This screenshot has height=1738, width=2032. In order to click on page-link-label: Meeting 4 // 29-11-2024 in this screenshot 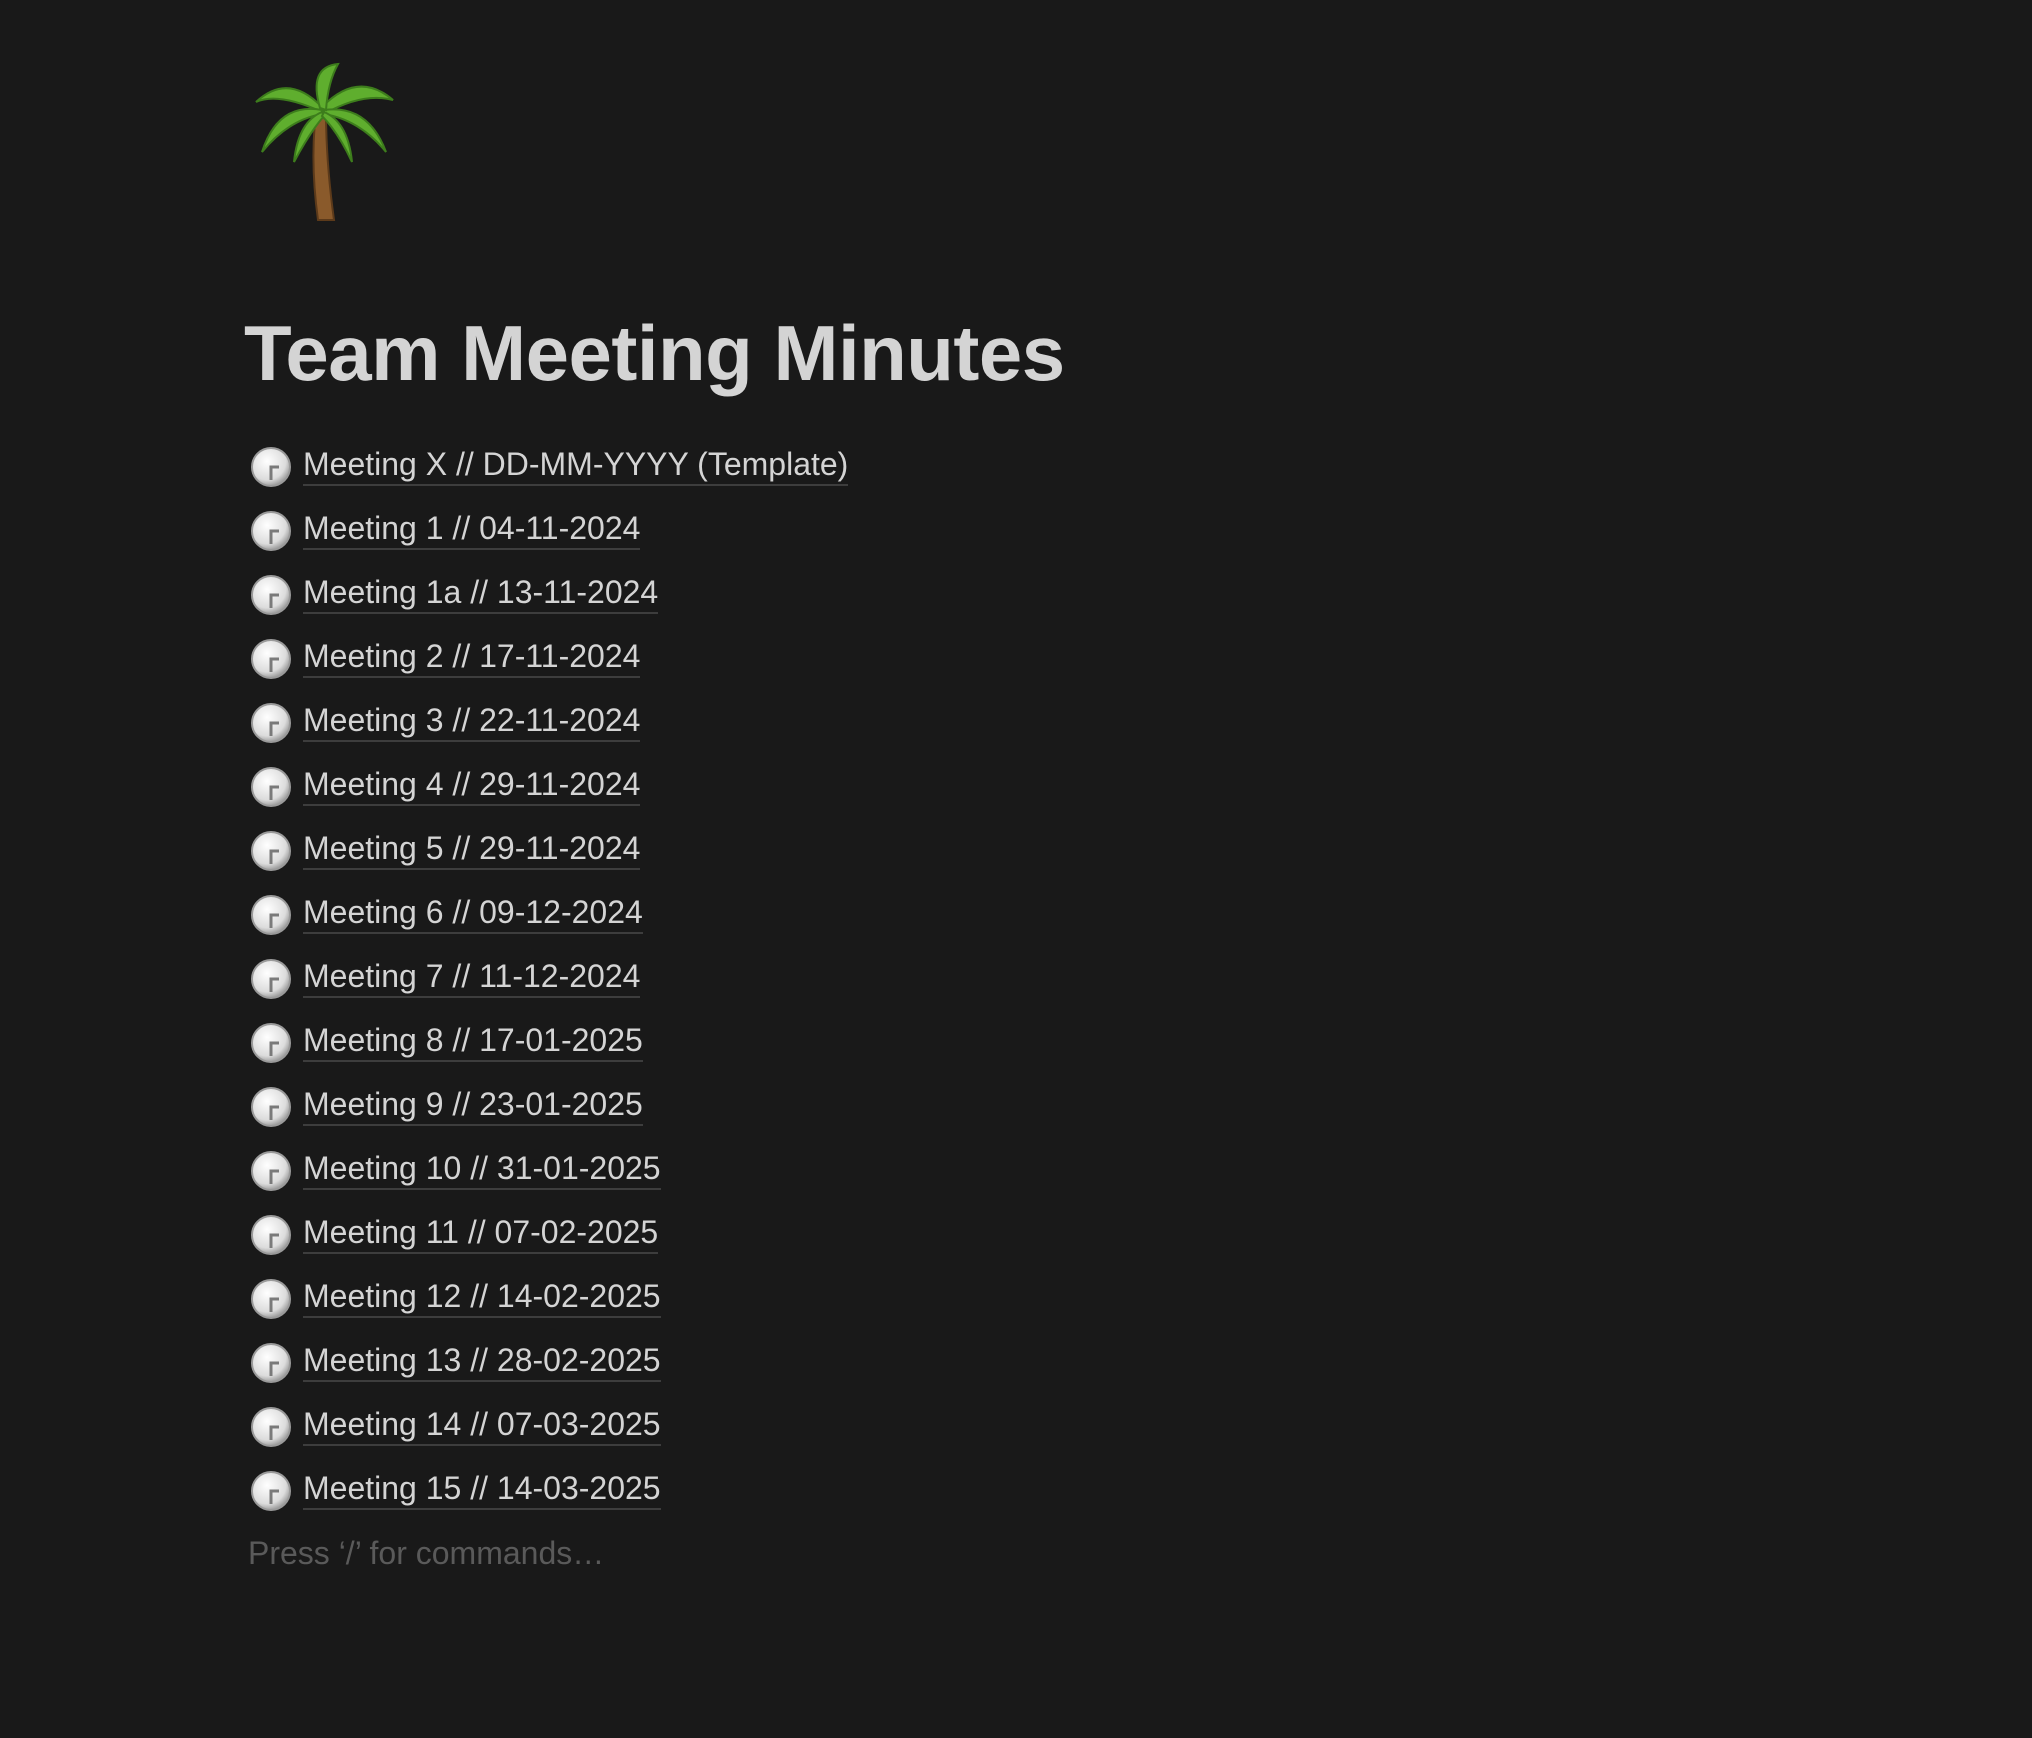, I will do `click(472, 785)`.